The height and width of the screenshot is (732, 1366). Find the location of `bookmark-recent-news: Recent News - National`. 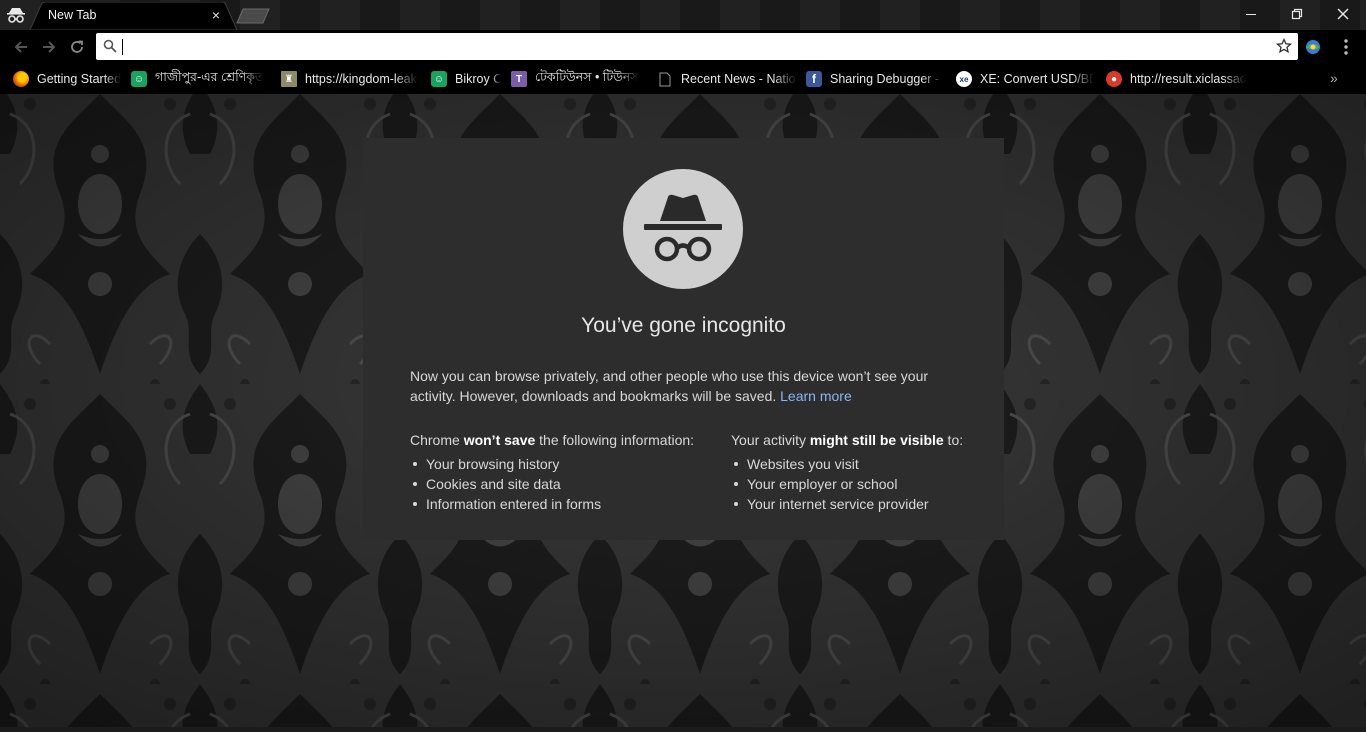

bookmark-recent-news: Recent News - National is located at coordinates (727, 79).